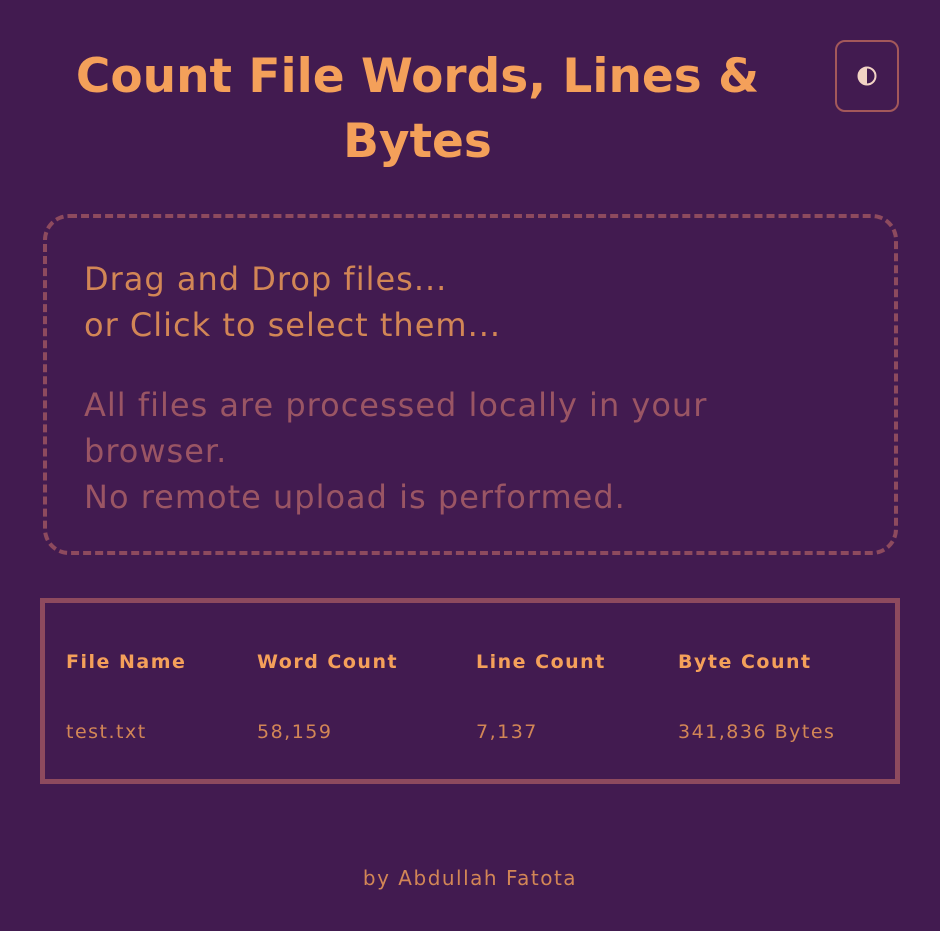  I want to click on column-header-file-name: File Name, so click(126, 662).